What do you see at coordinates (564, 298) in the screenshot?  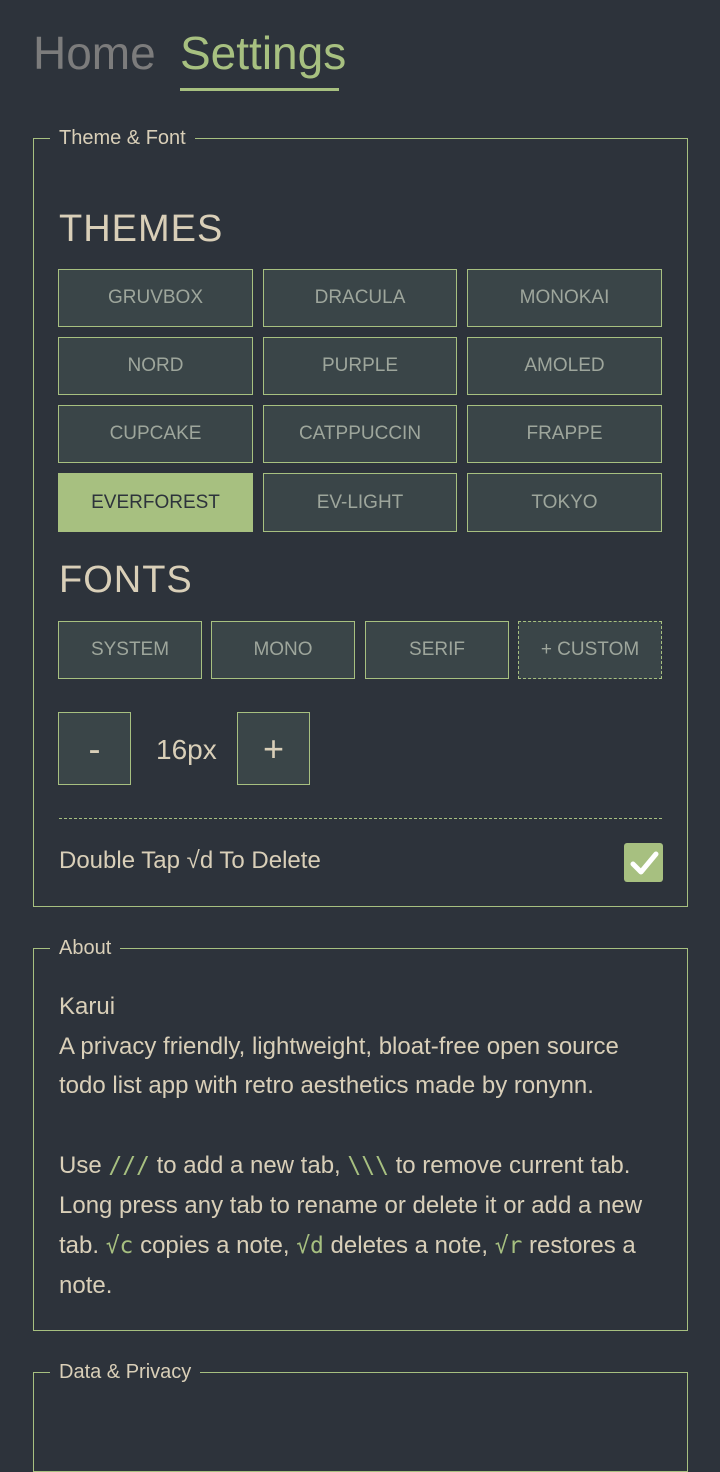 I see `theme-monokai-button: MONOKAI` at bounding box center [564, 298].